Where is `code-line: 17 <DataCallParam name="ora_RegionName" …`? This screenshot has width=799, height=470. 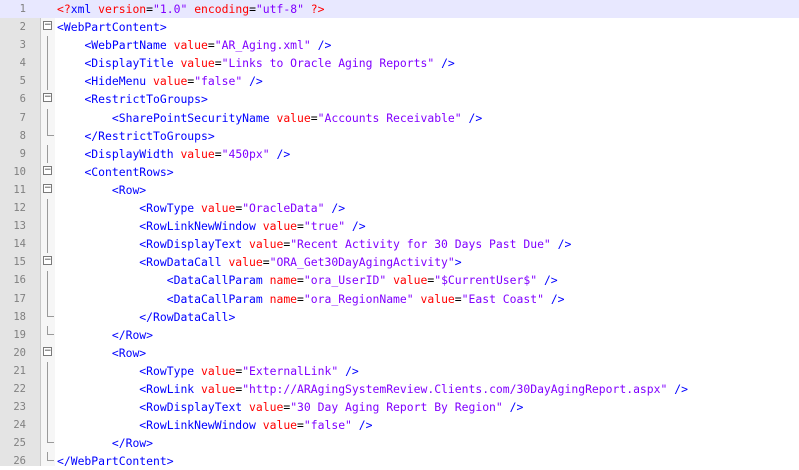
code-line: 17 <DataCallParam name="ora_RegionName" … is located at coordinates (399, 298).